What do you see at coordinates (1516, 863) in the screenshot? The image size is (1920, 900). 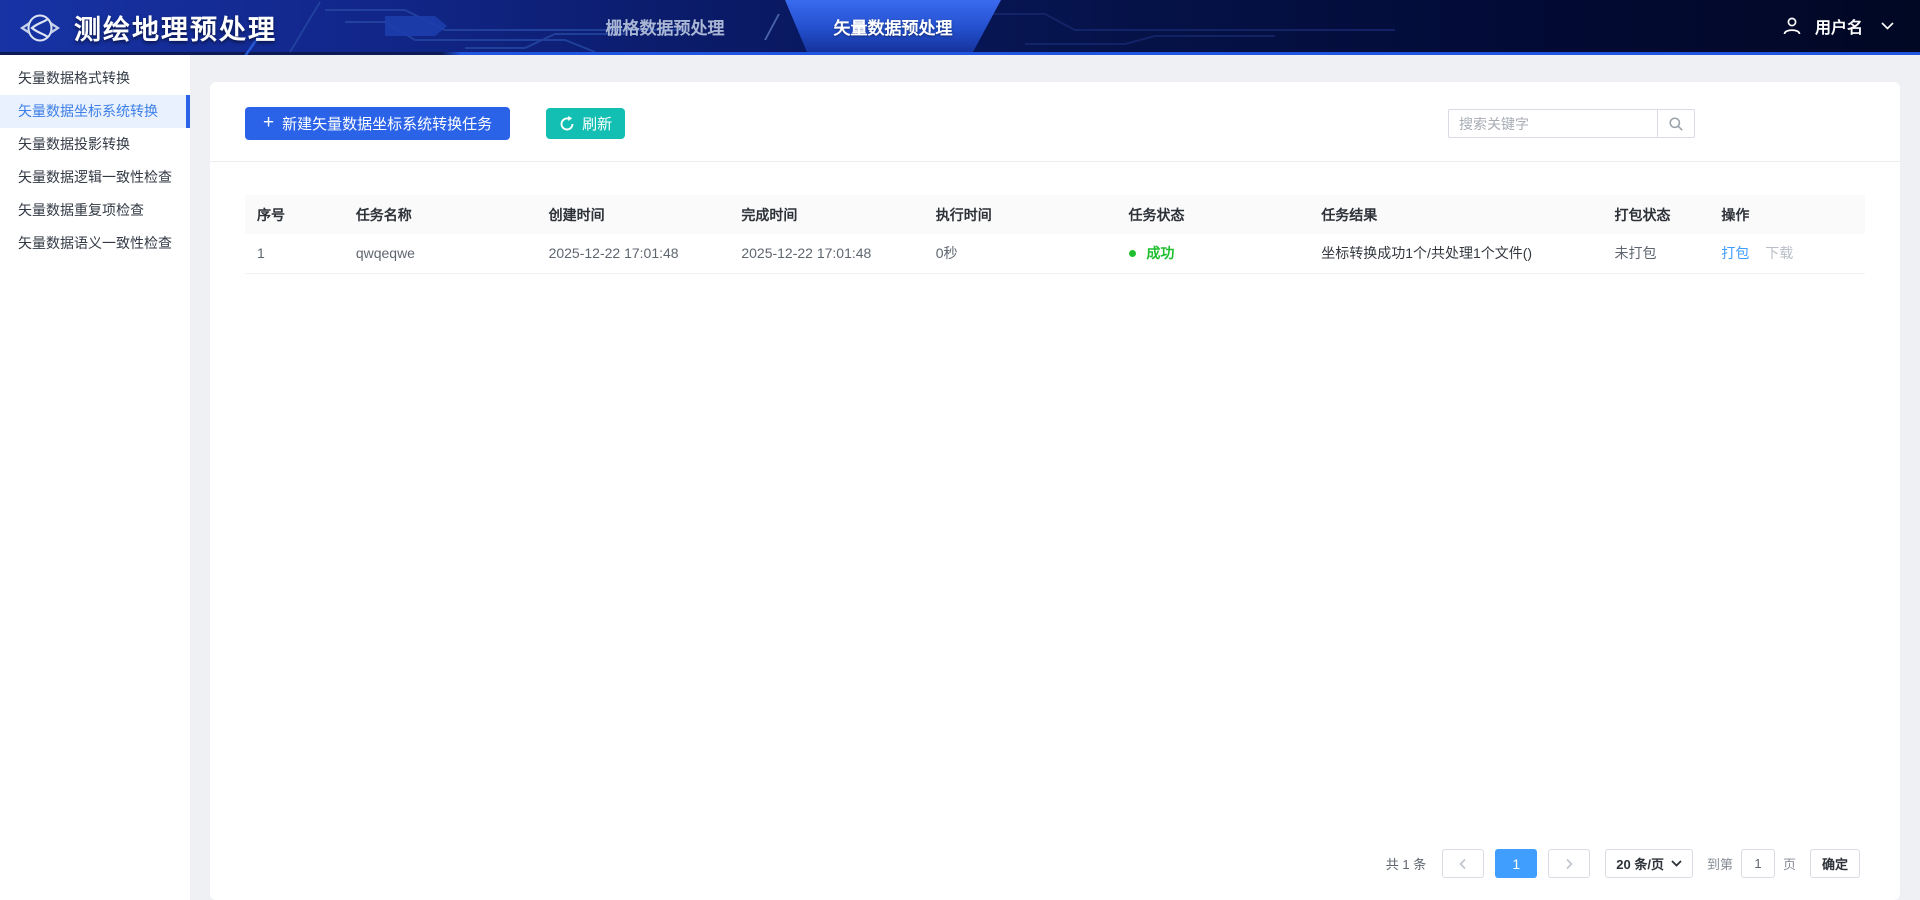 I see `page-1-button: 1` at bounding box center [1516, 863].